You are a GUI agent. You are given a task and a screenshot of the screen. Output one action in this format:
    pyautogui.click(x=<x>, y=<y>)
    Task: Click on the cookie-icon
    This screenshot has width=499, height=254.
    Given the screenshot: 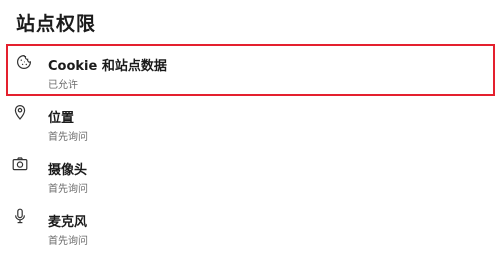 What is the action you would take?
    pyautogui.click(x=24, y=62)
    